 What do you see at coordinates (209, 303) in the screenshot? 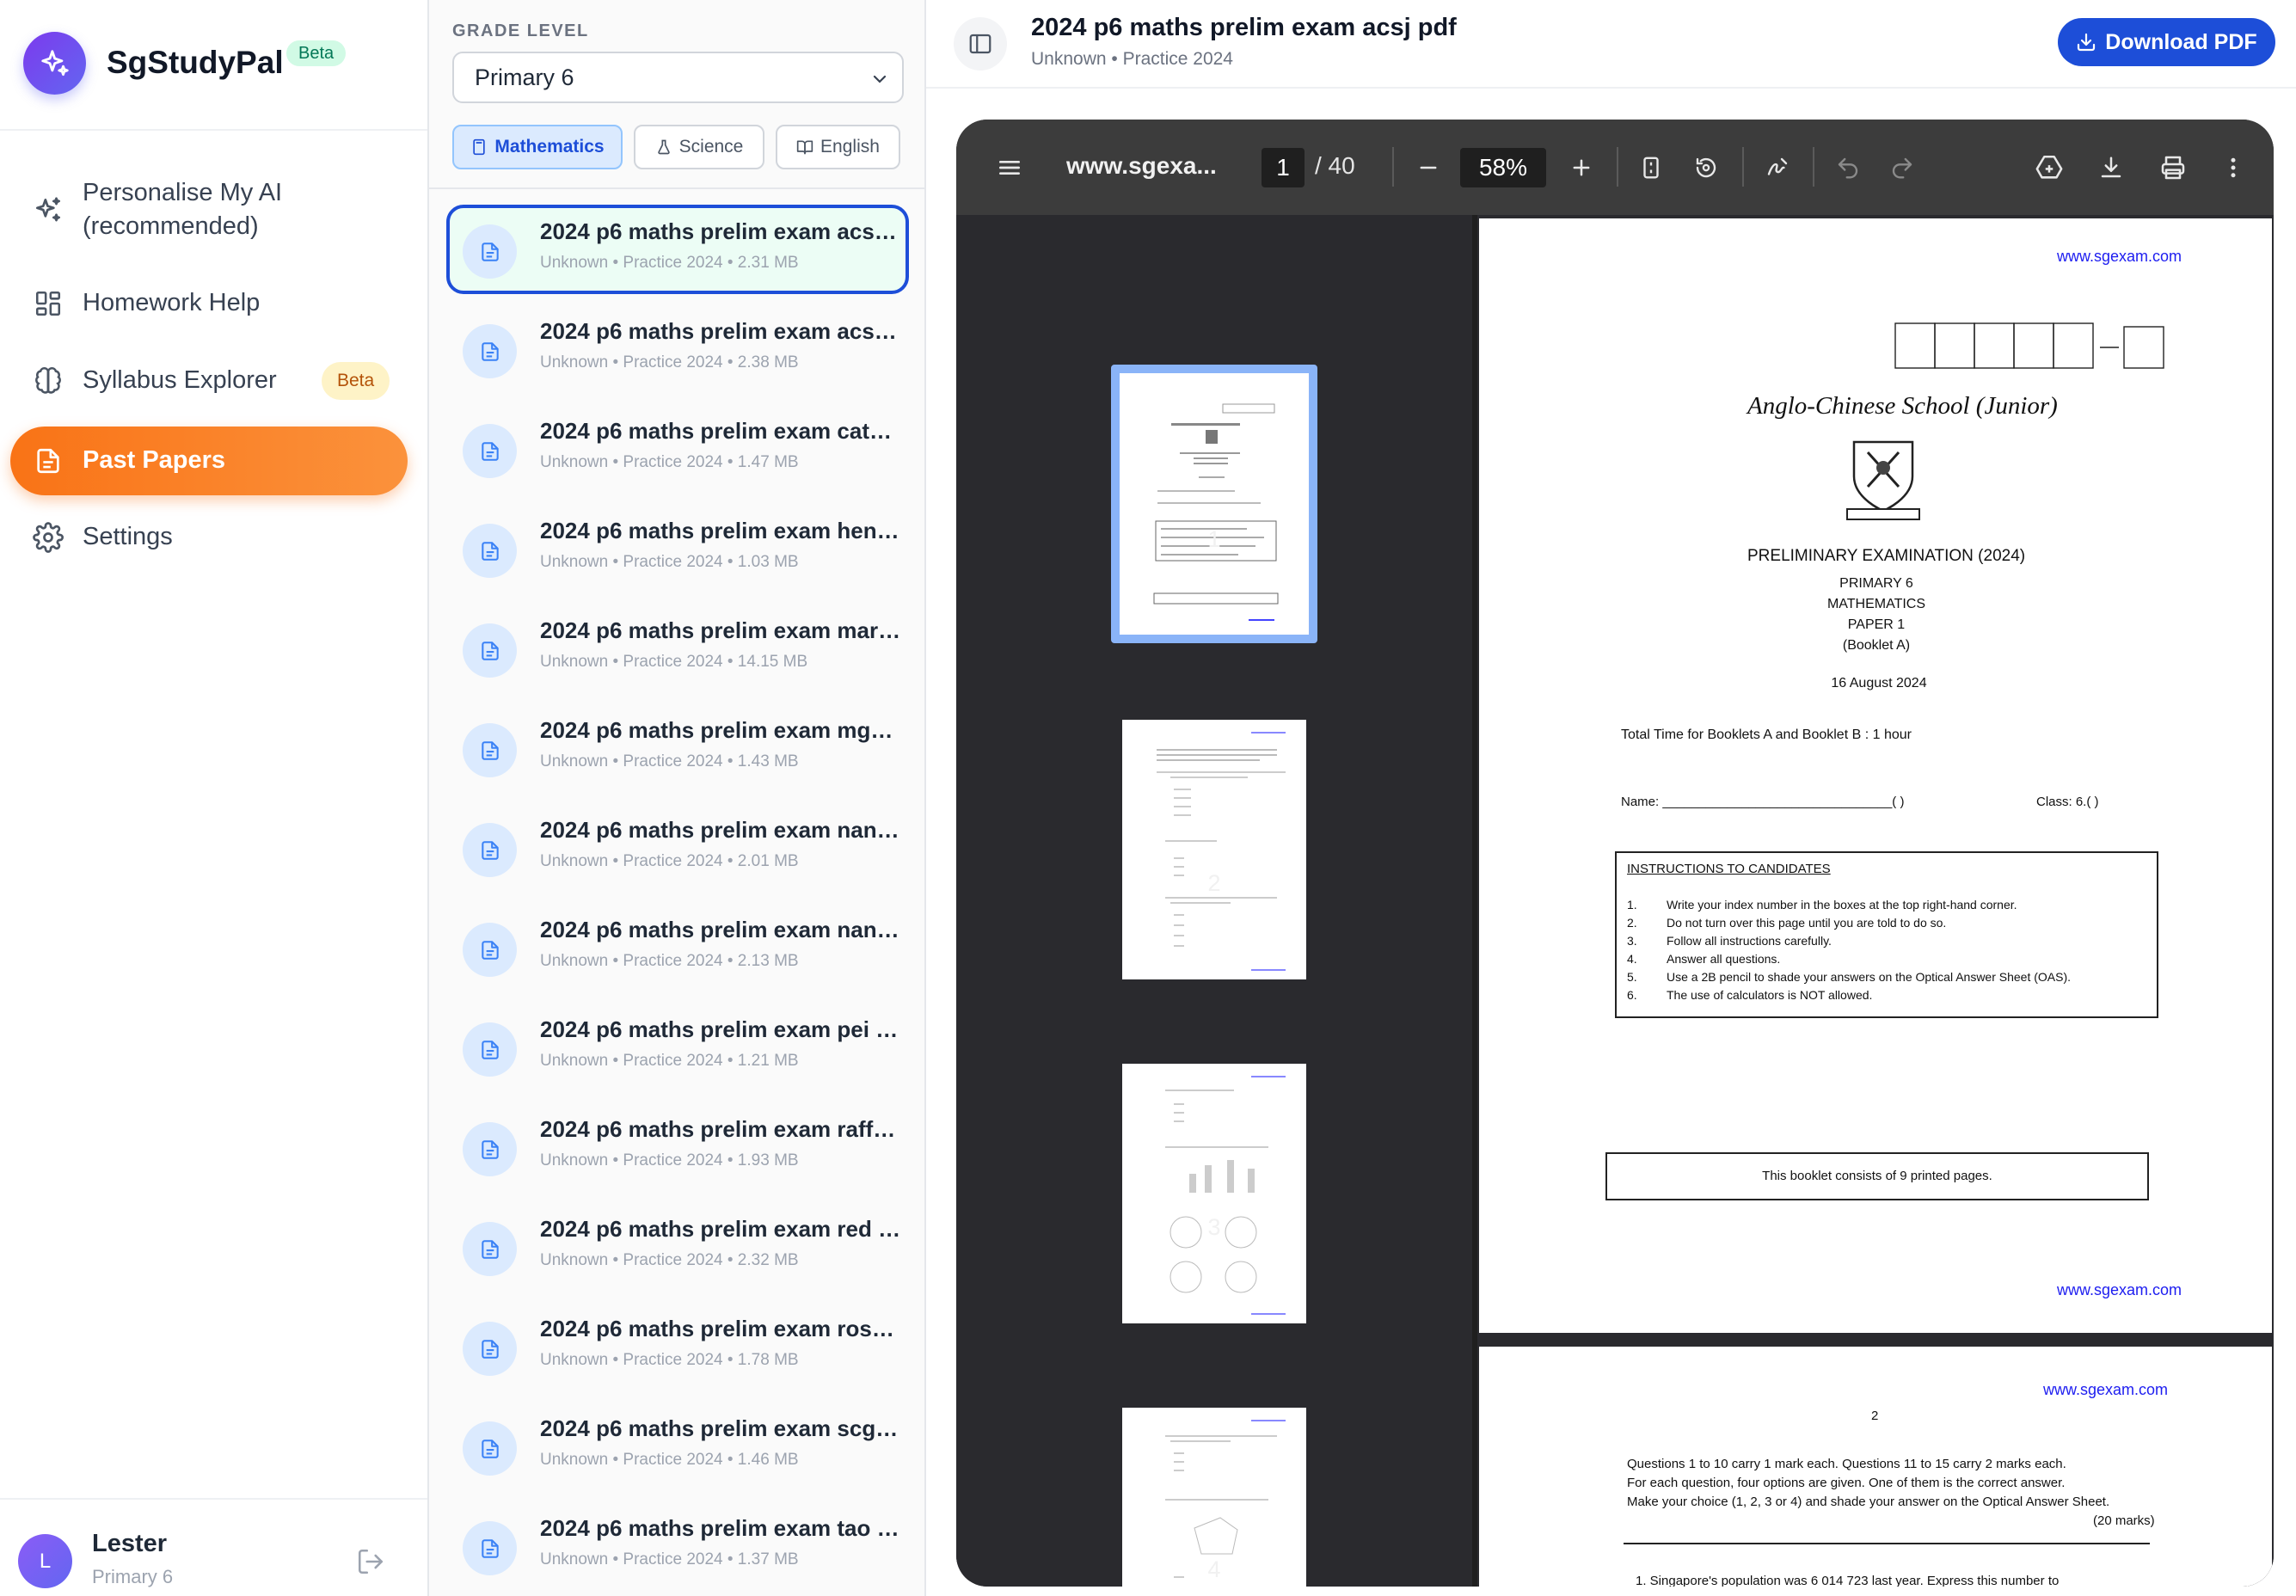
I see `nav-homework-help: Homework Help` at bounding box center [209, 303].